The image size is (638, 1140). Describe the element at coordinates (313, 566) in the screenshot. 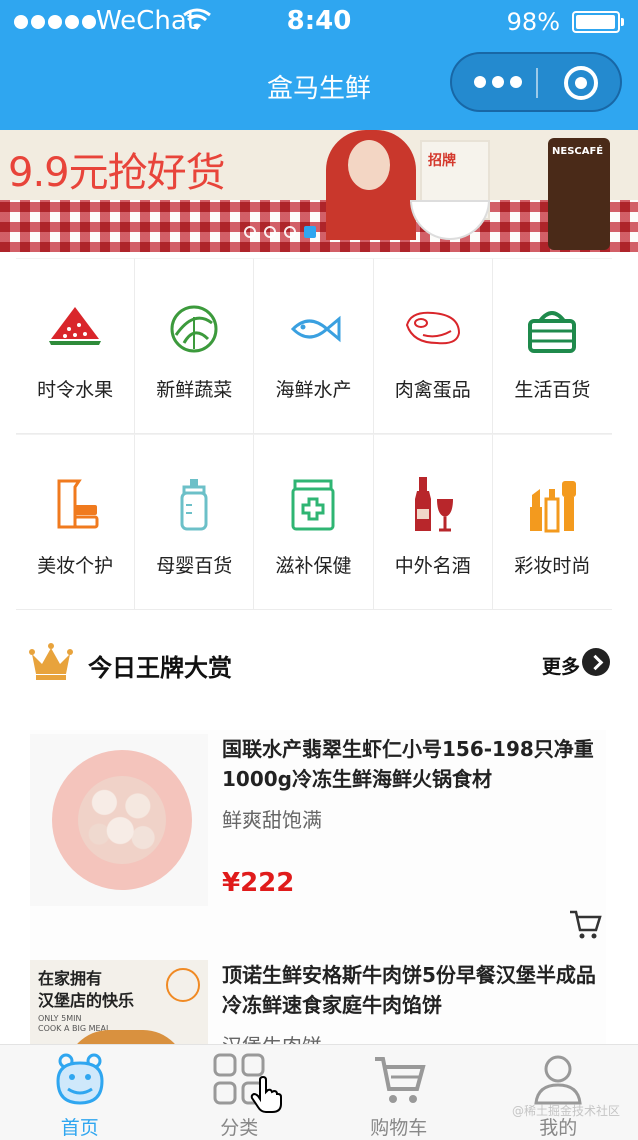

I see `category-label: 滋补保健` at that location.